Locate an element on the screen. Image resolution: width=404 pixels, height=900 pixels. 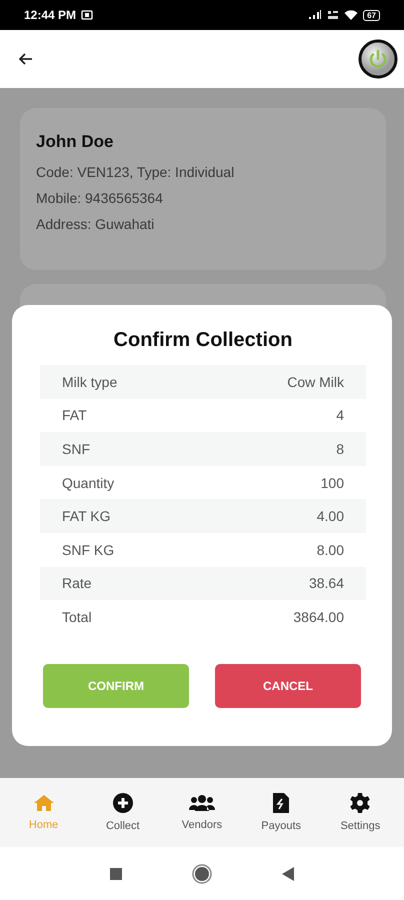
recents-icon is located at coordinates (116, 874).